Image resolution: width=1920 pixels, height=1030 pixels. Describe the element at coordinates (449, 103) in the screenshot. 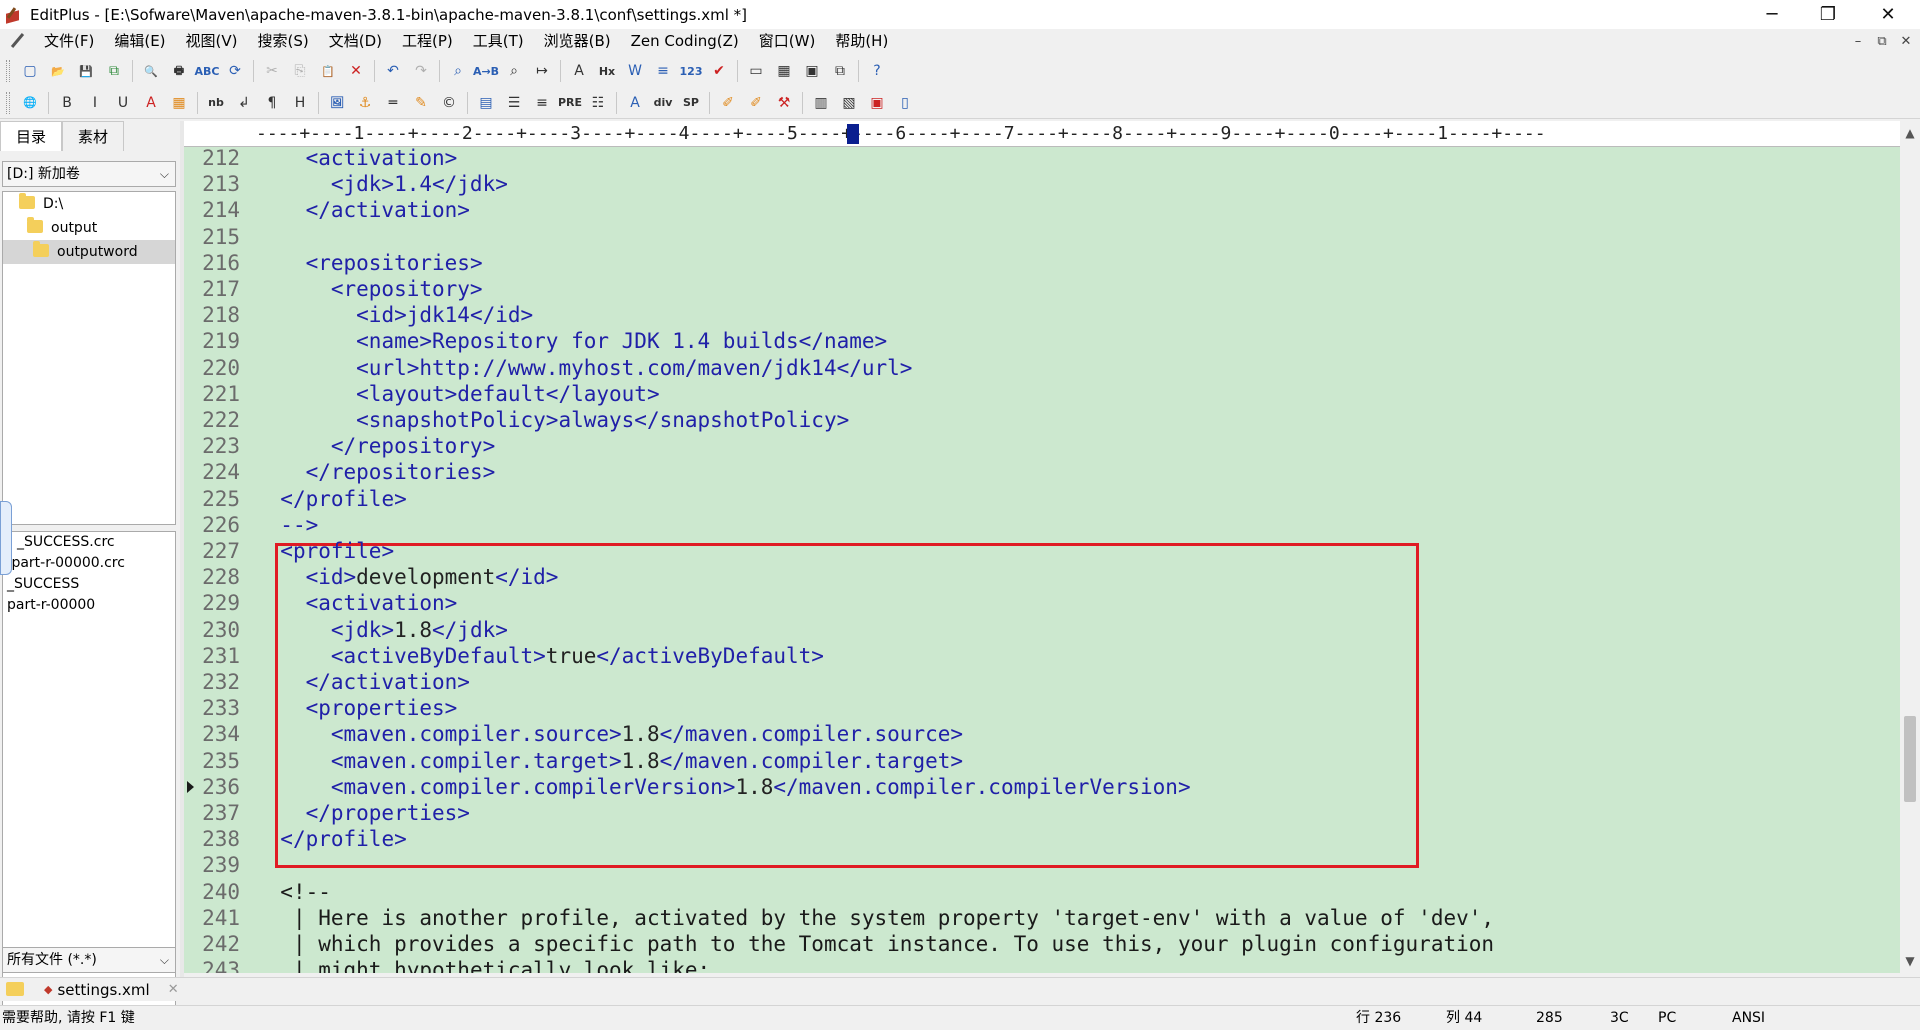

I see `copyright-icon: ©` at that location.